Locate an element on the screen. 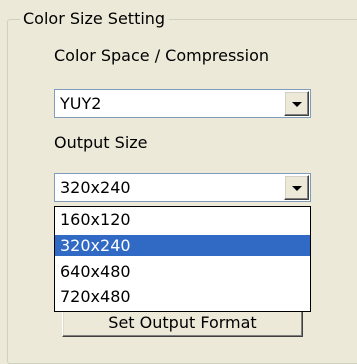 Image resolution: width=357 pixels, height=364 pixels. output-size-label: Output Size is located at coordinates (101, 142).